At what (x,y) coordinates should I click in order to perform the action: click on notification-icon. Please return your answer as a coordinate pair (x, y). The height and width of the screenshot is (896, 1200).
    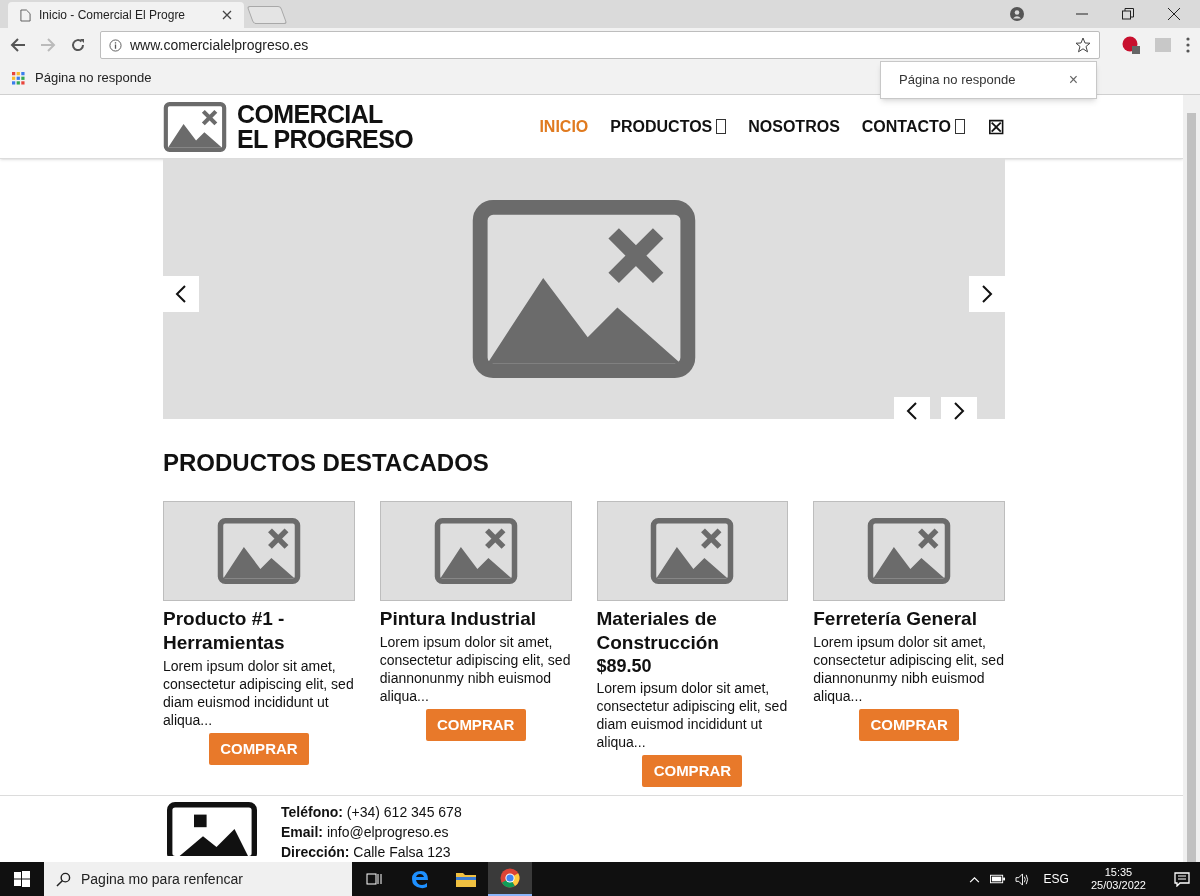
    Looking at the image, I should click on (1182, 879).